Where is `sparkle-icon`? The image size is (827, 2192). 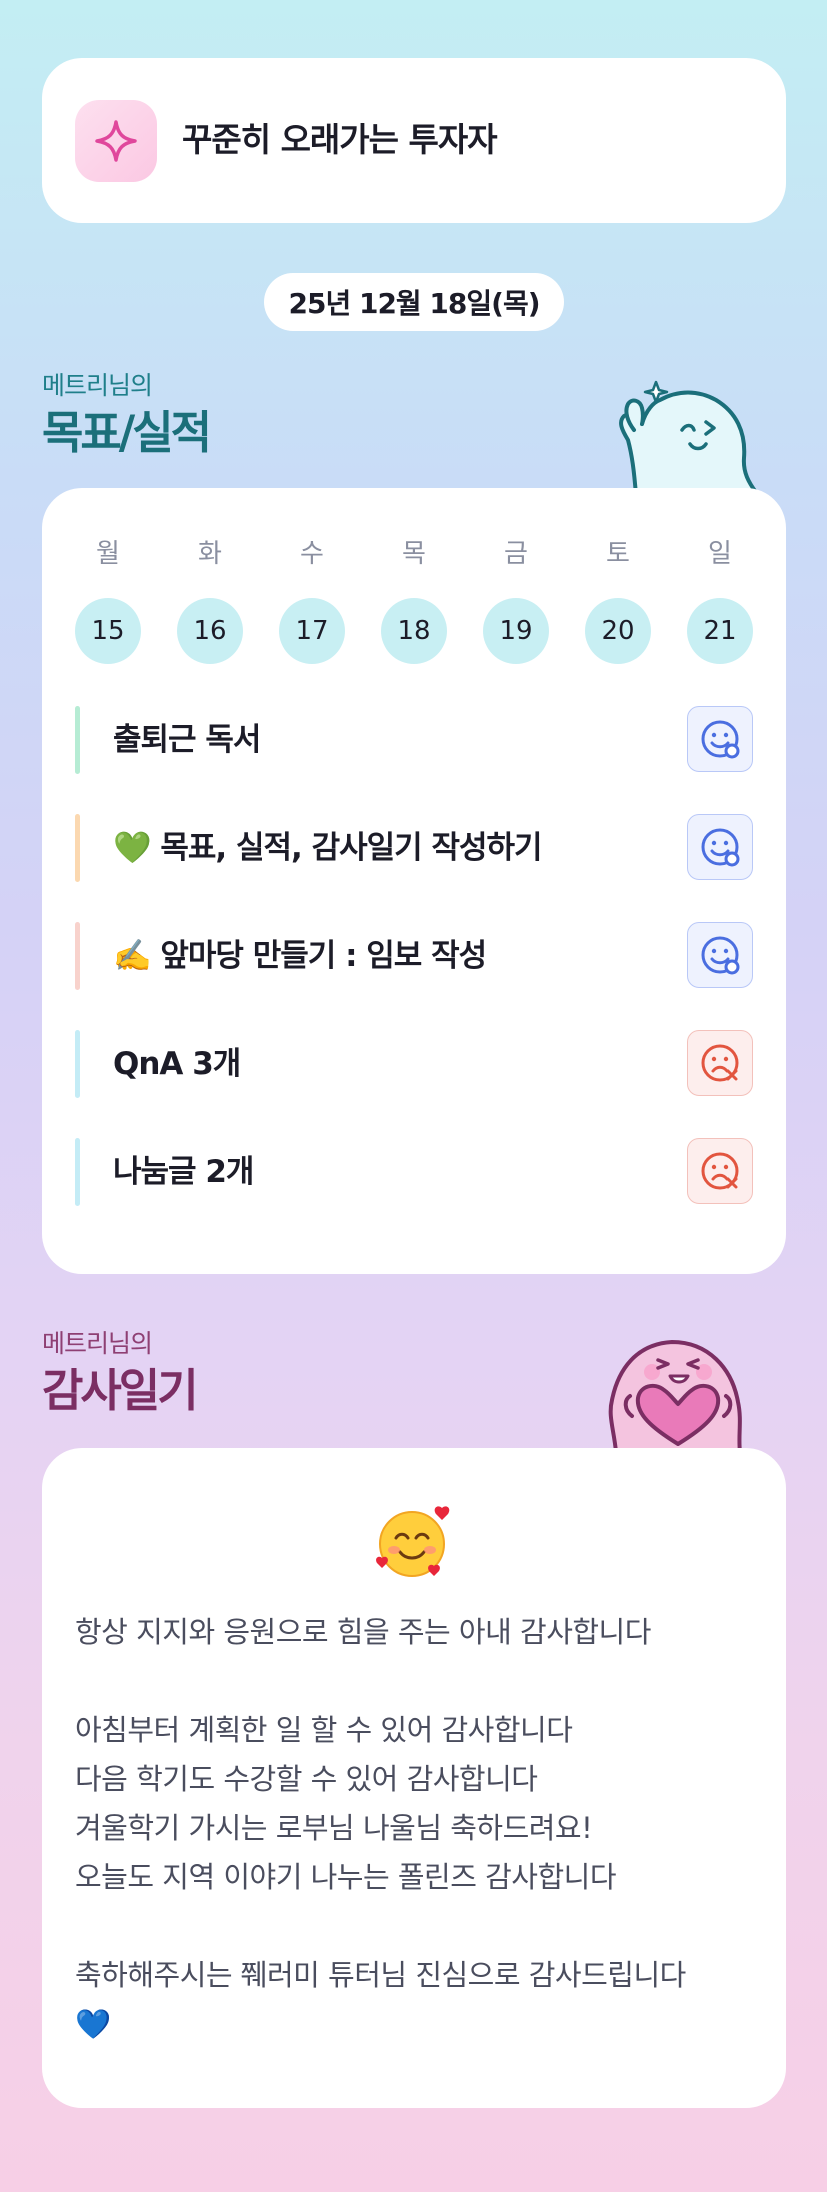 sparkle-icon is located at coordinates (116, 141).